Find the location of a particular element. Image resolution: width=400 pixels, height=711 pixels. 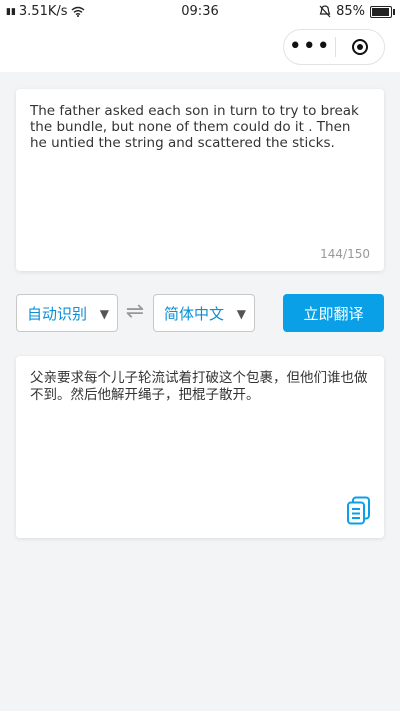

close-button is located at coordinates (360, 47).